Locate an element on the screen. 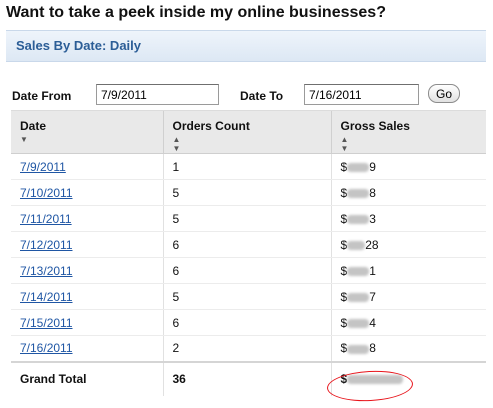 The height and width of the screenshot is (408, 493). date-cell: 7/16/2011 is located at coordinates (87, 348).